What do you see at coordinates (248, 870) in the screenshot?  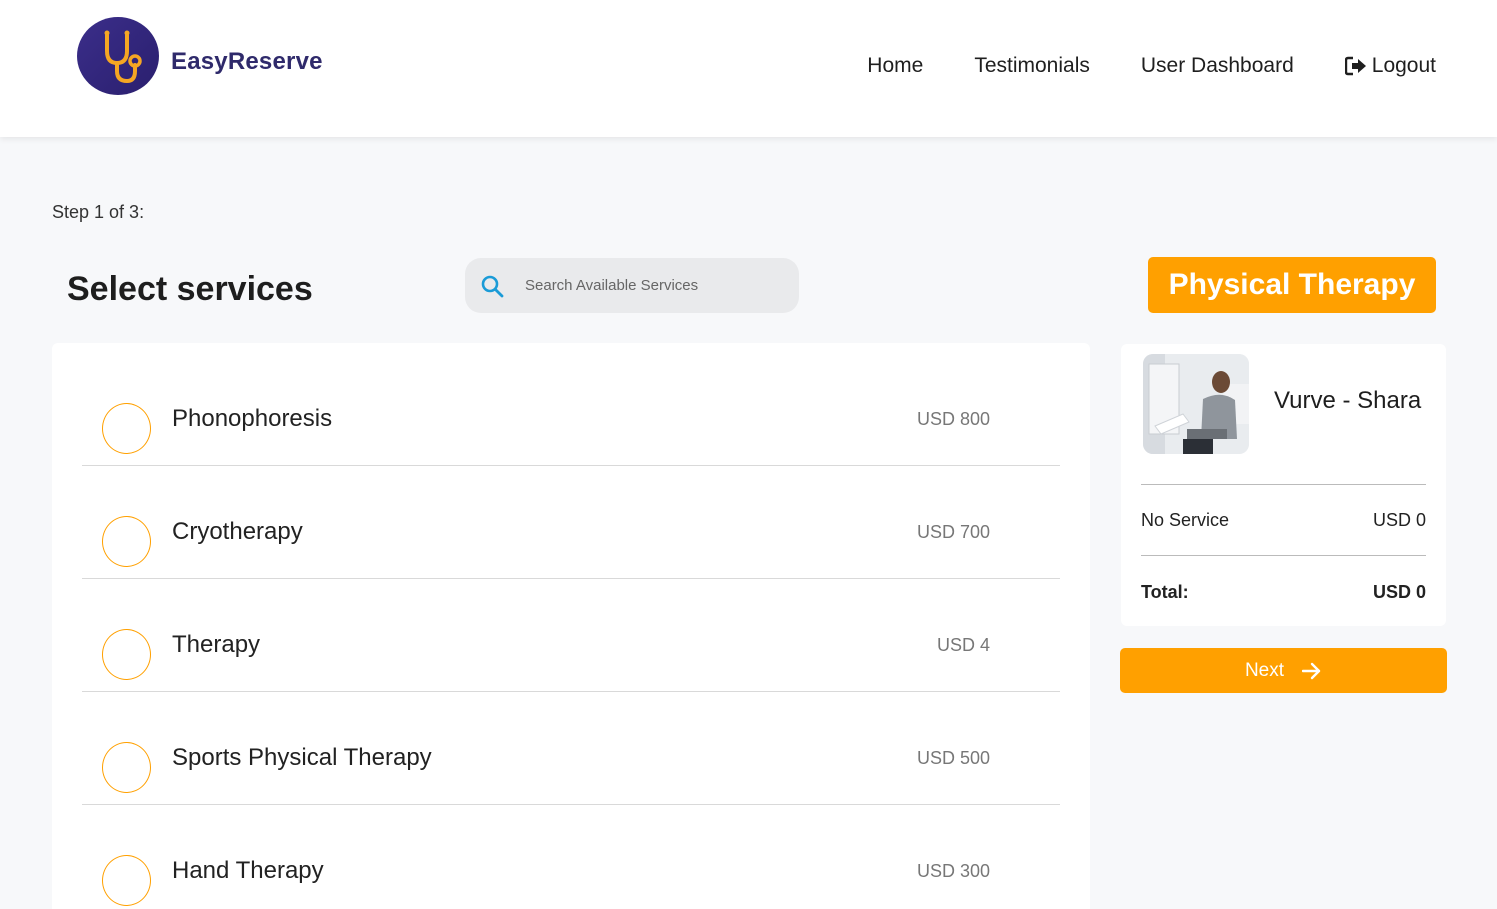 I see `service-name: Hand Therapy` at bounding box center [248, 870].